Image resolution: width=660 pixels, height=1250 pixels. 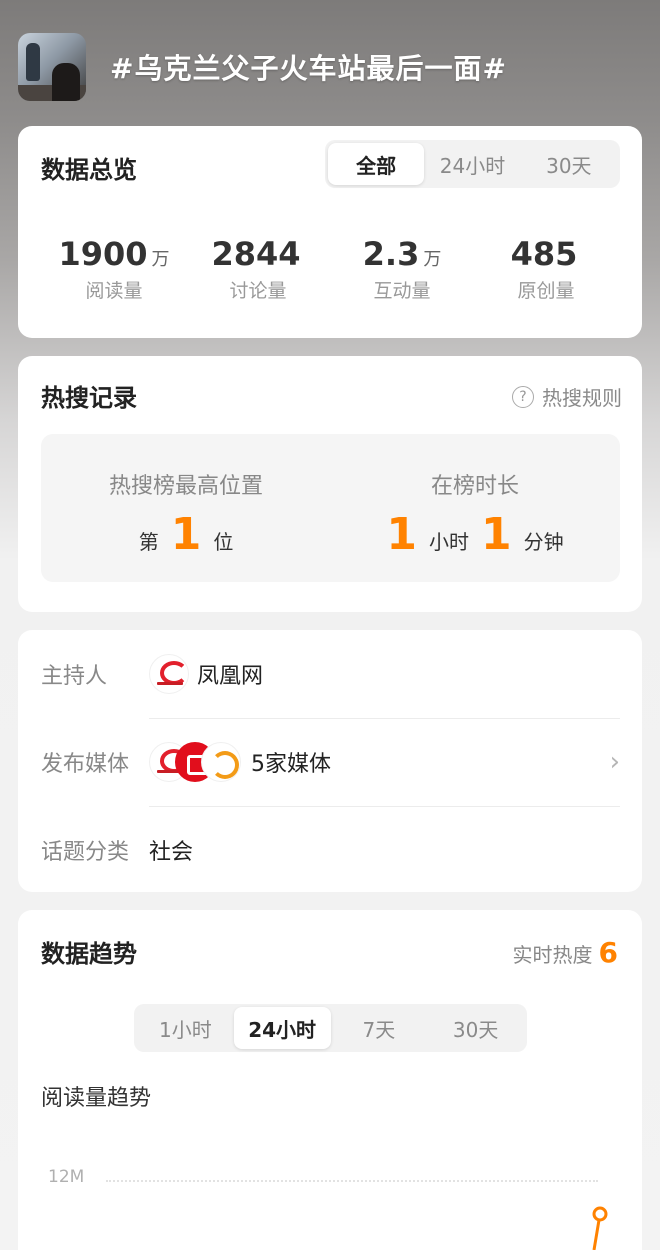 What do you see at coordinates (496, 534) in the screenshot?
I see `duration-minutes: 1` at bounding box center [496, 534].